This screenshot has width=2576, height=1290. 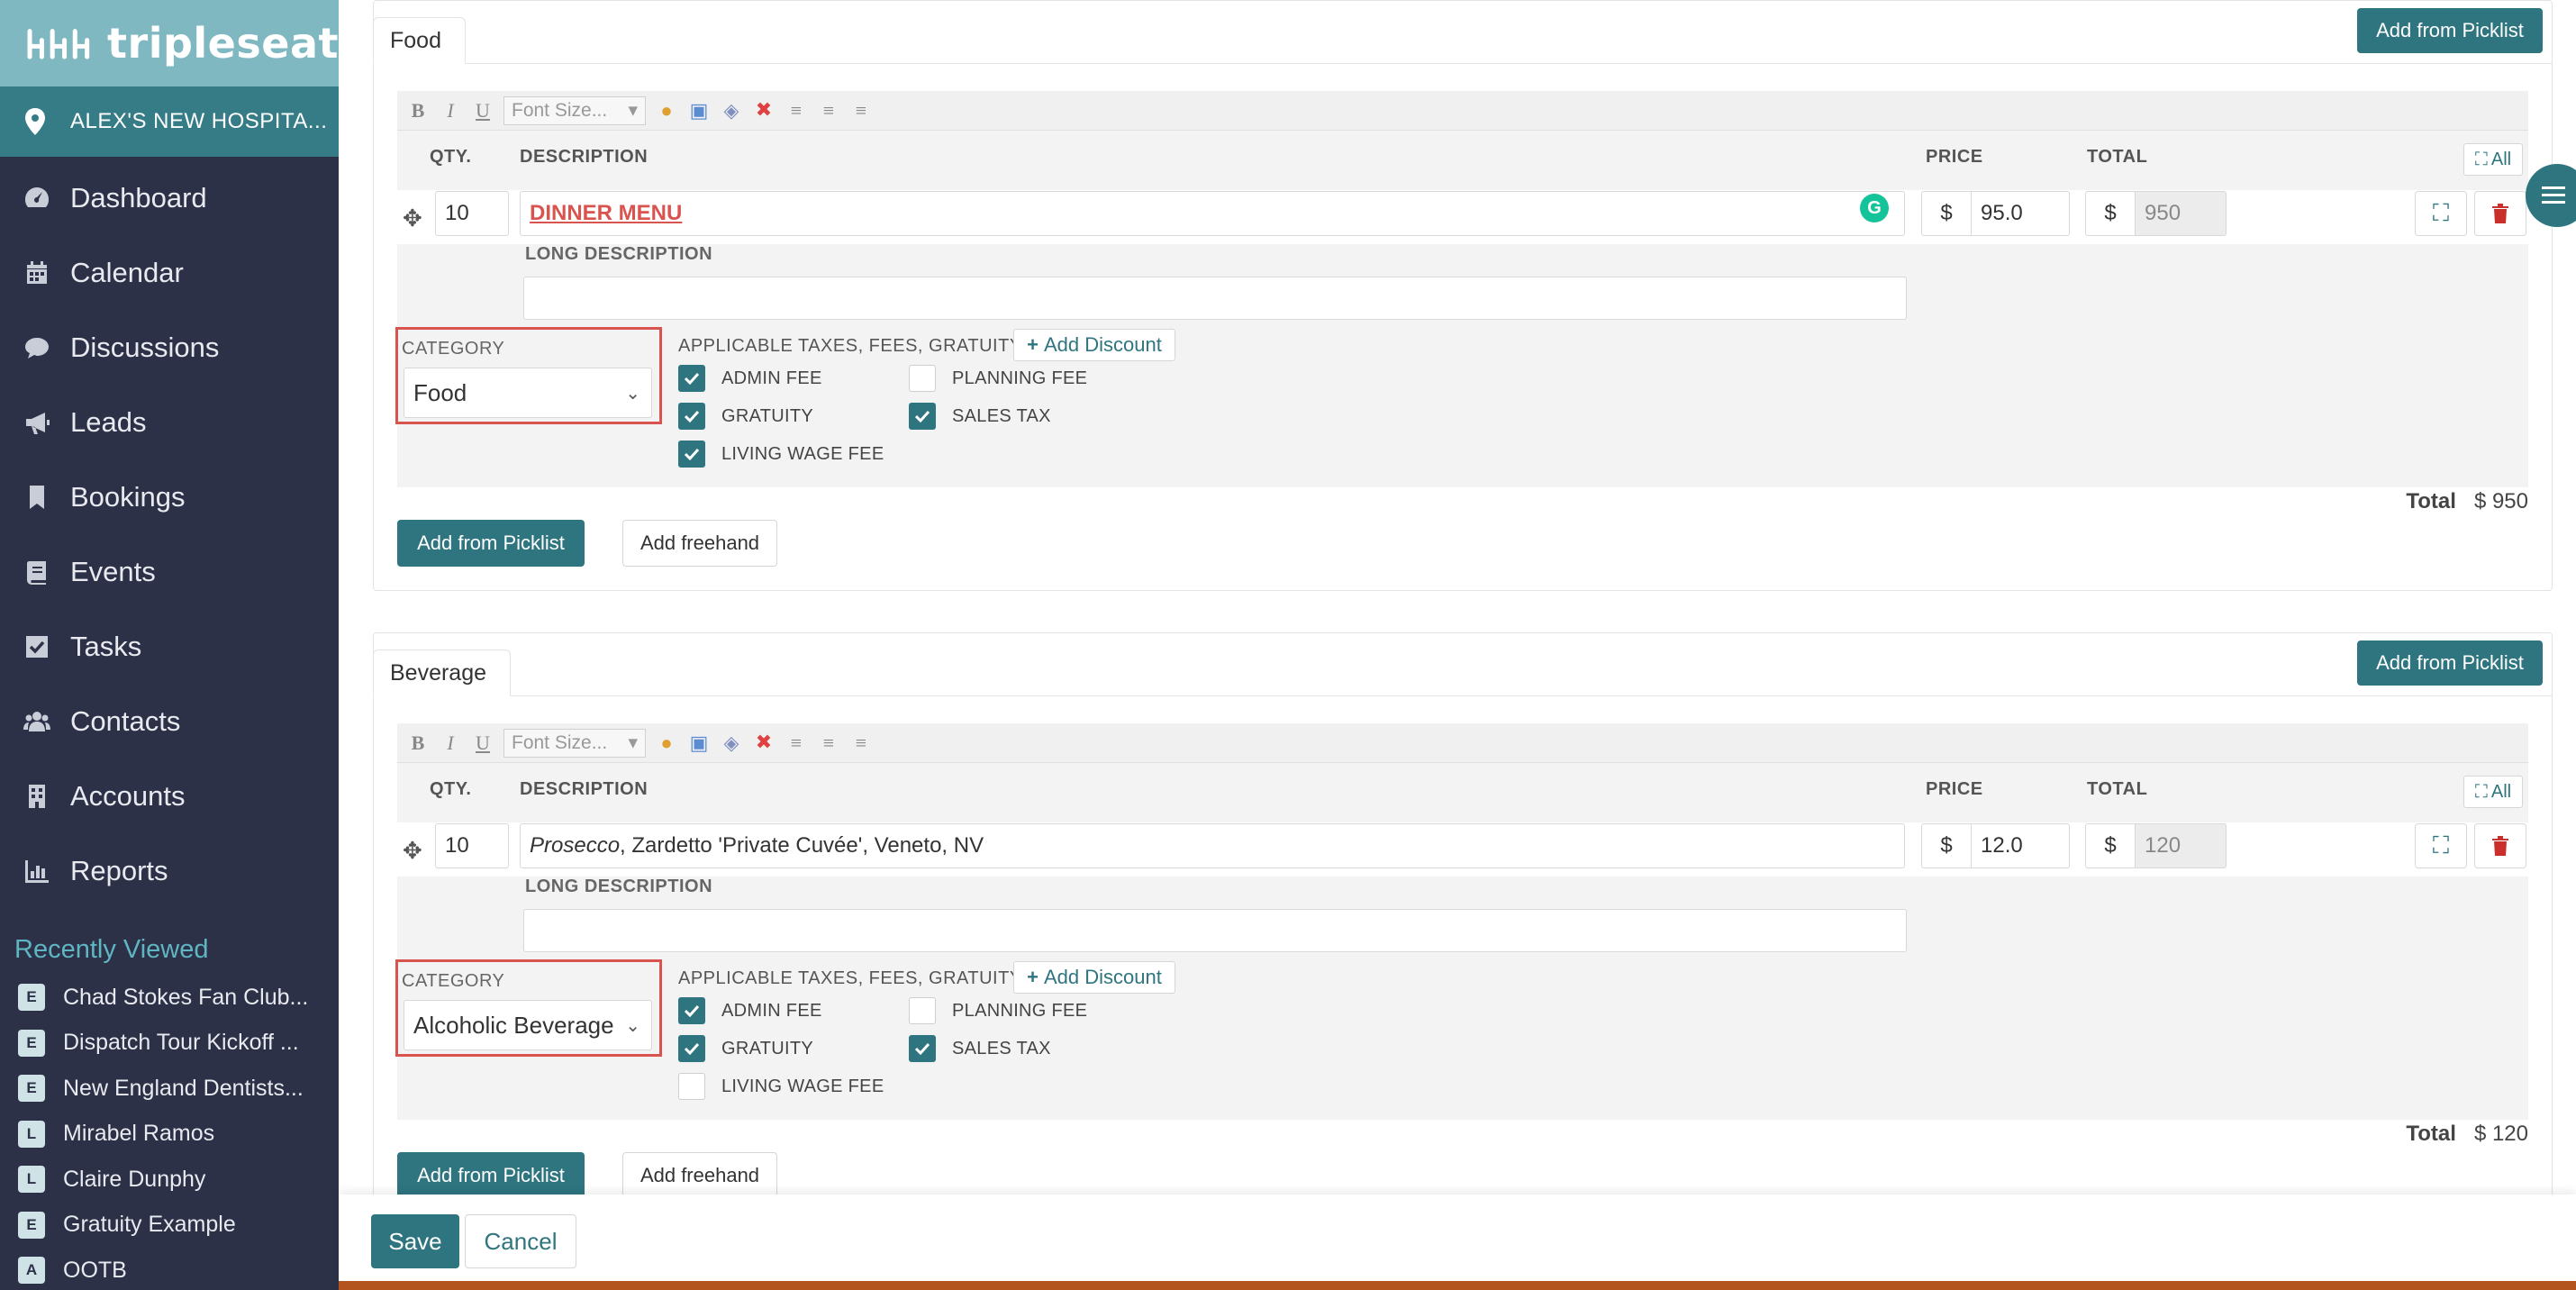 What do you see at coordinates (415, 1241) in the screenshot?
I see `save-button: Save` at bounding box center [415, 1241].